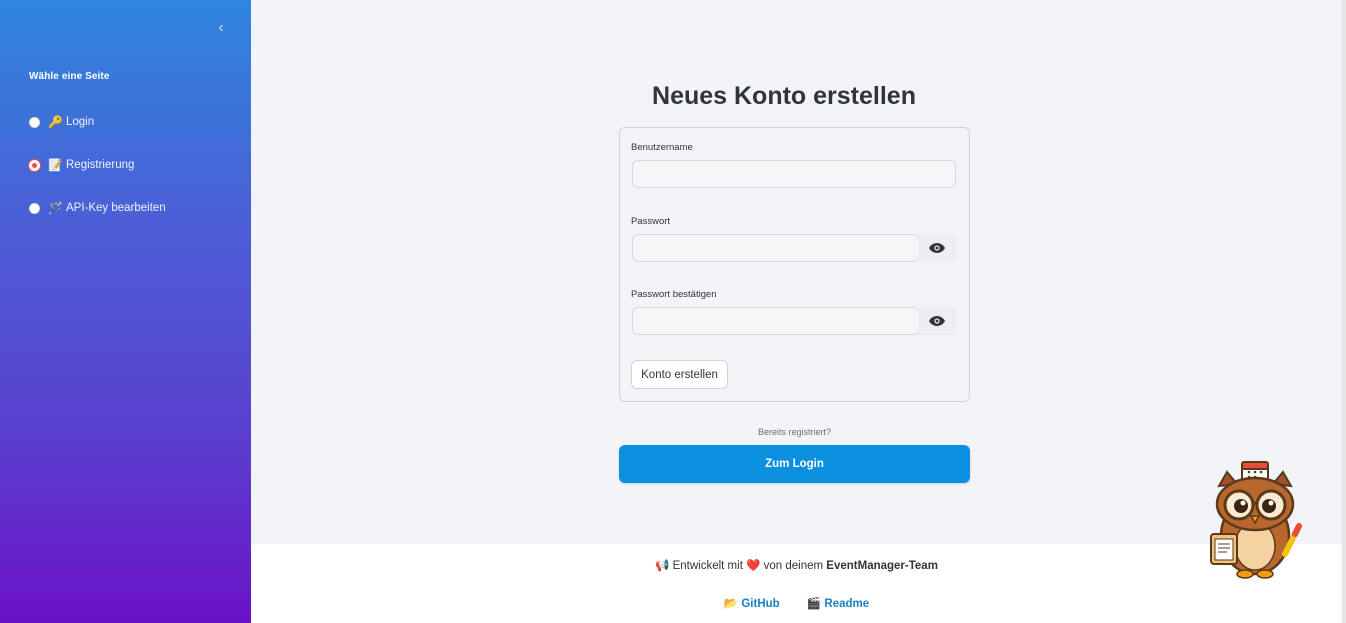  I want to click on sidebar-item-label: API-Key bearbeiten, so click(116, 208).